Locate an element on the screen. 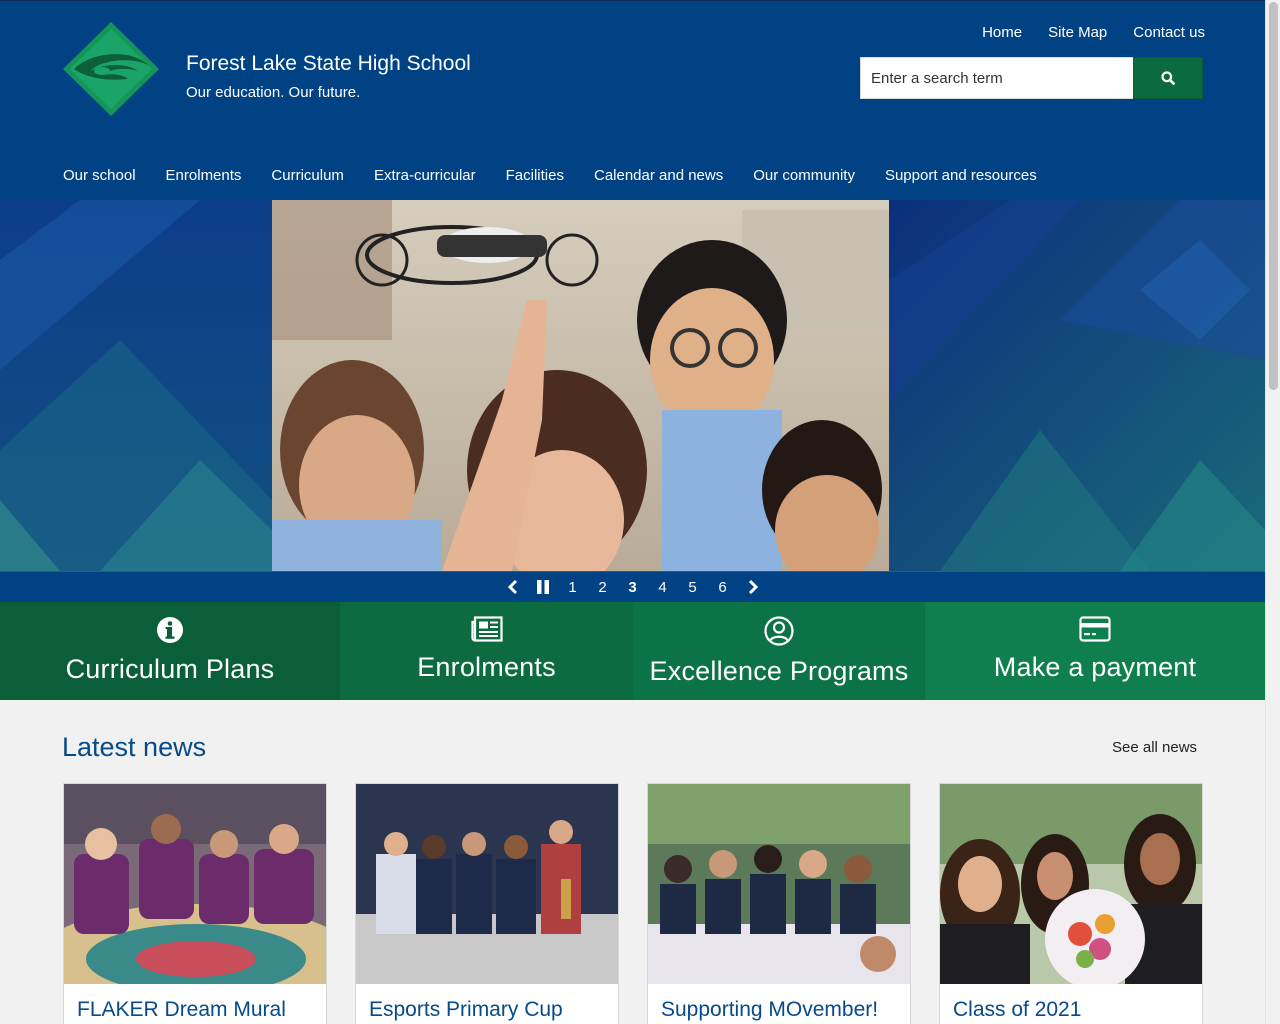 The height and width of the screenshot is (1024, 1280). news-card-title: FLAKER Dream Mural is located at coordinates (181, 1009).